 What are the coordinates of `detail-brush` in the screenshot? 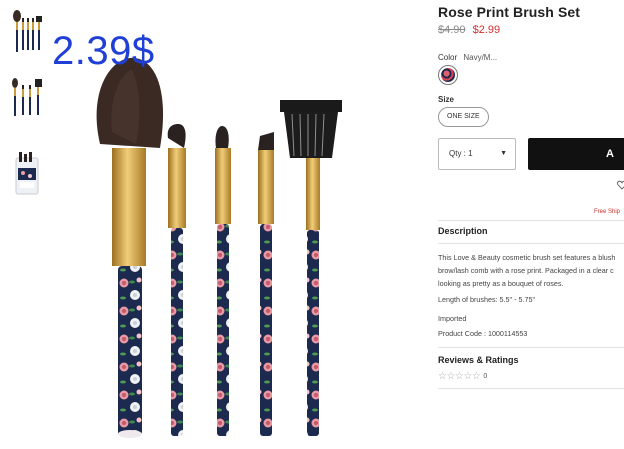 It's located at (223, 281).